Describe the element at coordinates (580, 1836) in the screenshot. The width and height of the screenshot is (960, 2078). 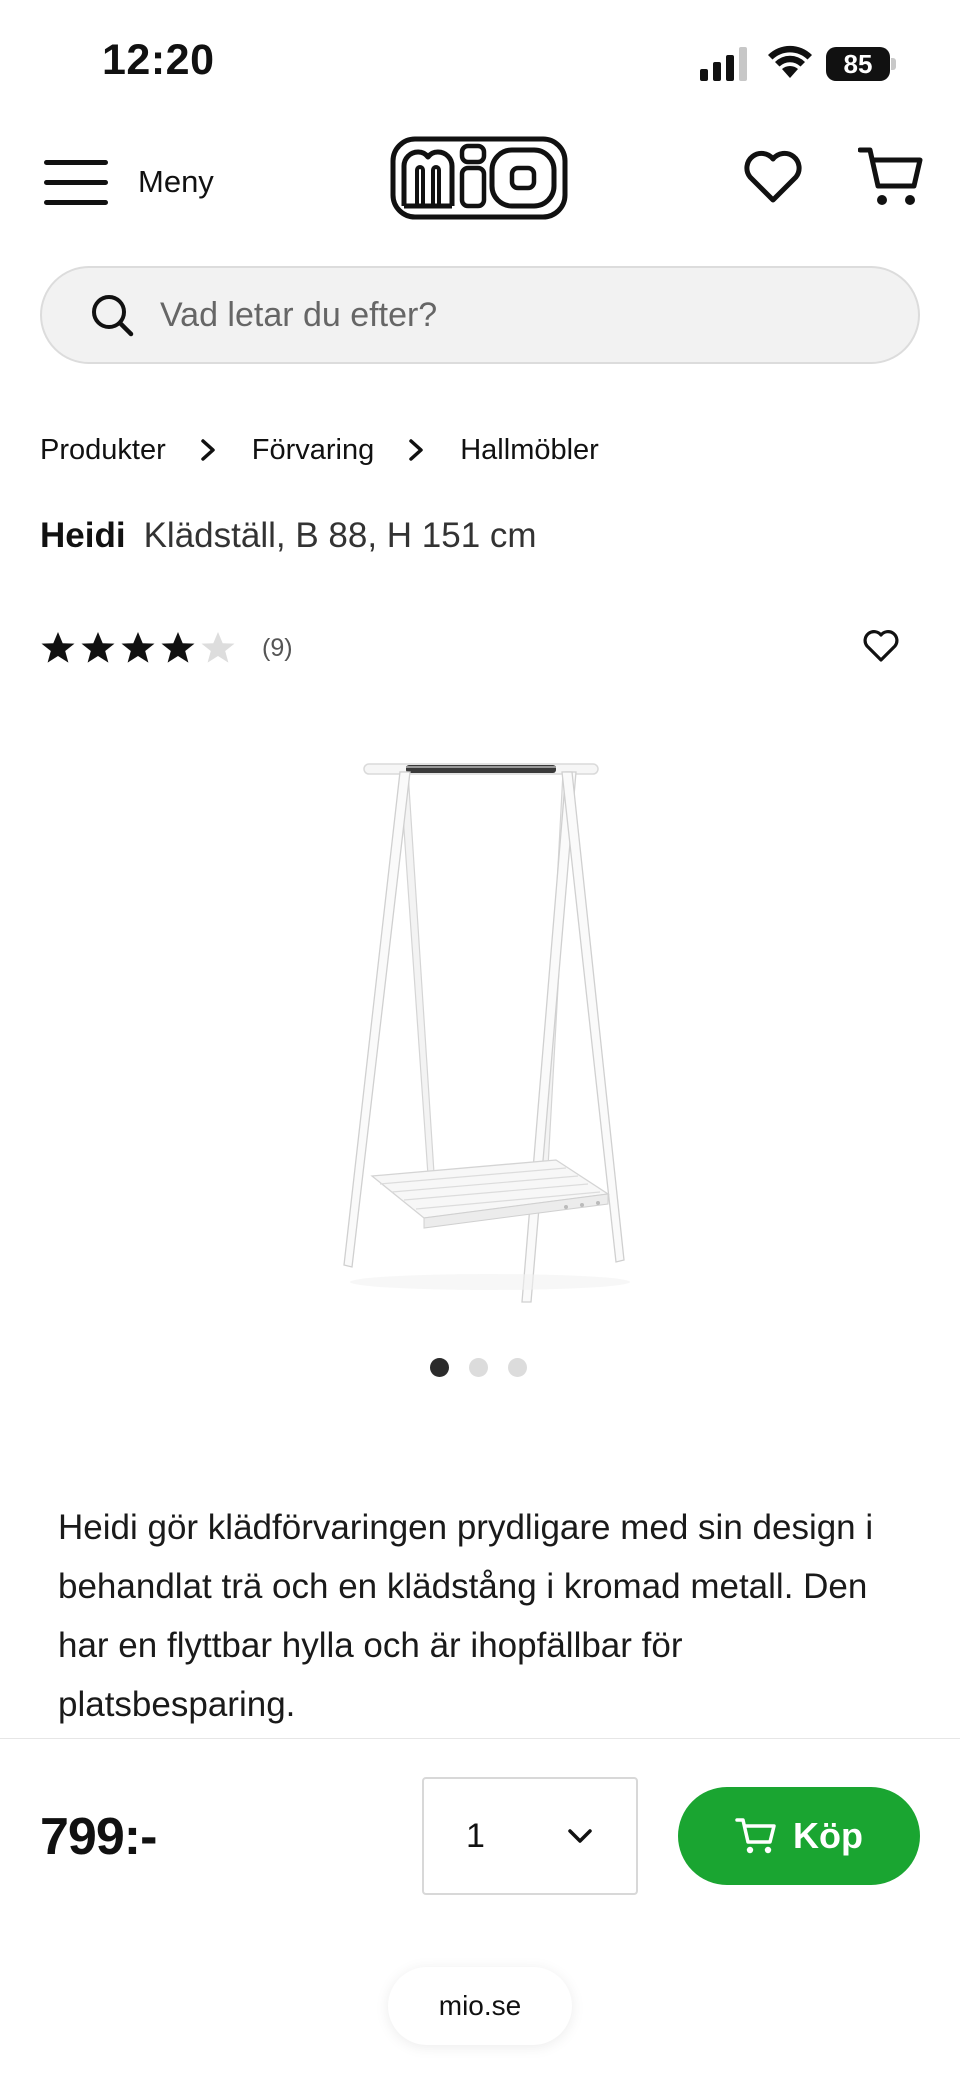
I see `chevron-down-icon` at that location.